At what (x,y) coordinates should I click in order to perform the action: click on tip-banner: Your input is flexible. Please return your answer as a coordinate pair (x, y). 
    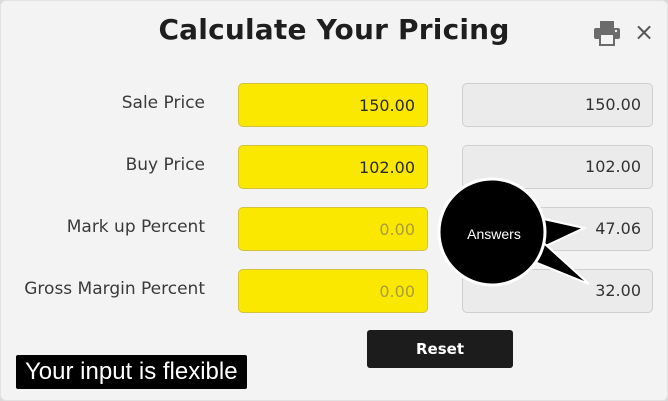
    Looking at the image, I should click on (131, 372).